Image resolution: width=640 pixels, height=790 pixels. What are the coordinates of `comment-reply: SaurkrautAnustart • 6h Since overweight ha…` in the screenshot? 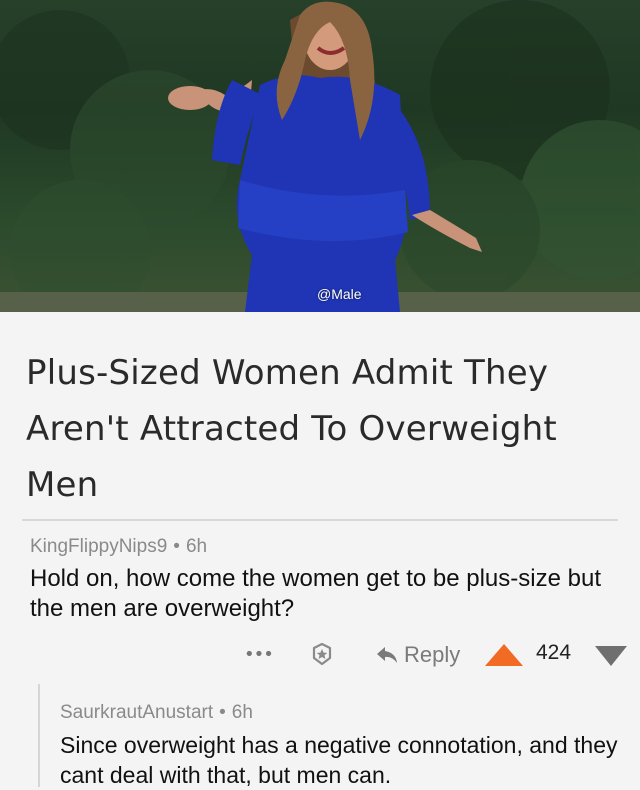 It's located at (345, 745).